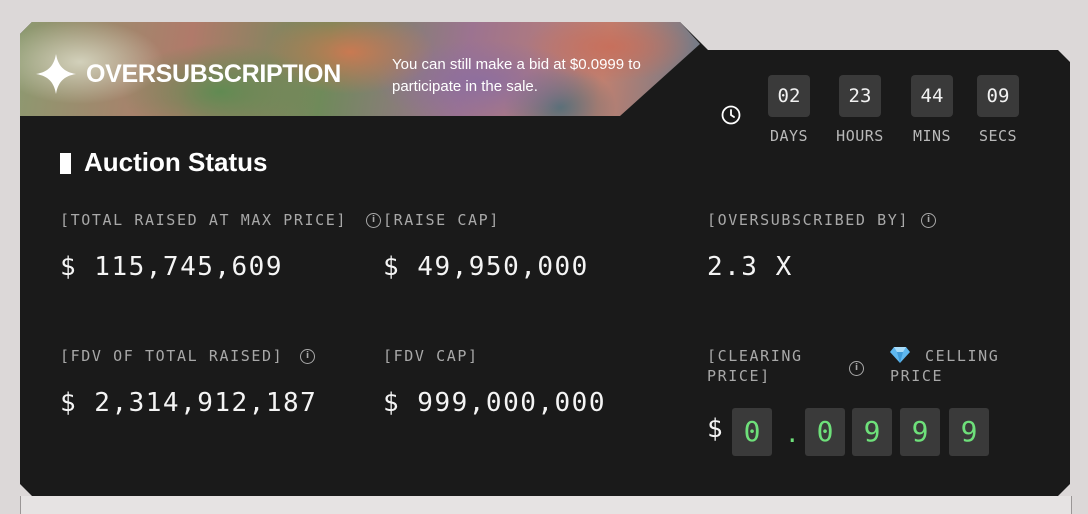 This screenshot has height=514, width=1088. Describe the element at coordinates (546, 505) in the screenshot. I see `card-bottom-border` at that location.